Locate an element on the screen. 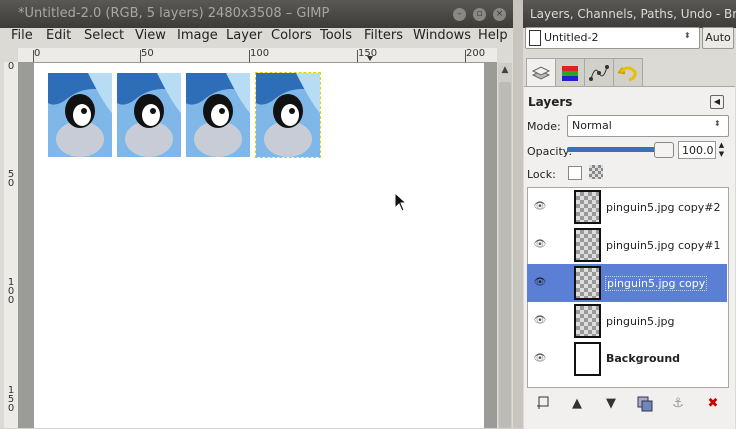  anchor-icon: ⚓ is located at coordinates (678, 404).